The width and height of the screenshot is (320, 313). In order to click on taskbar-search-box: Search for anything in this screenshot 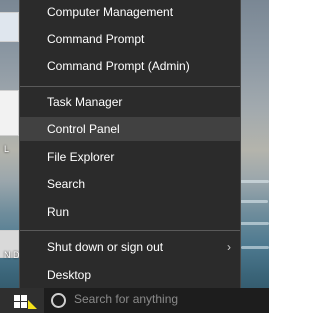, I will do `click(156, 300)`.